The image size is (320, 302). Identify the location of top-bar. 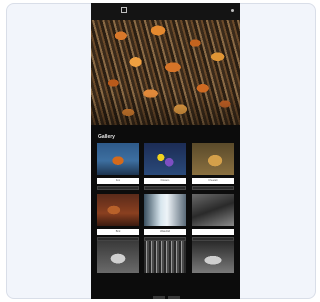
(165, 11).